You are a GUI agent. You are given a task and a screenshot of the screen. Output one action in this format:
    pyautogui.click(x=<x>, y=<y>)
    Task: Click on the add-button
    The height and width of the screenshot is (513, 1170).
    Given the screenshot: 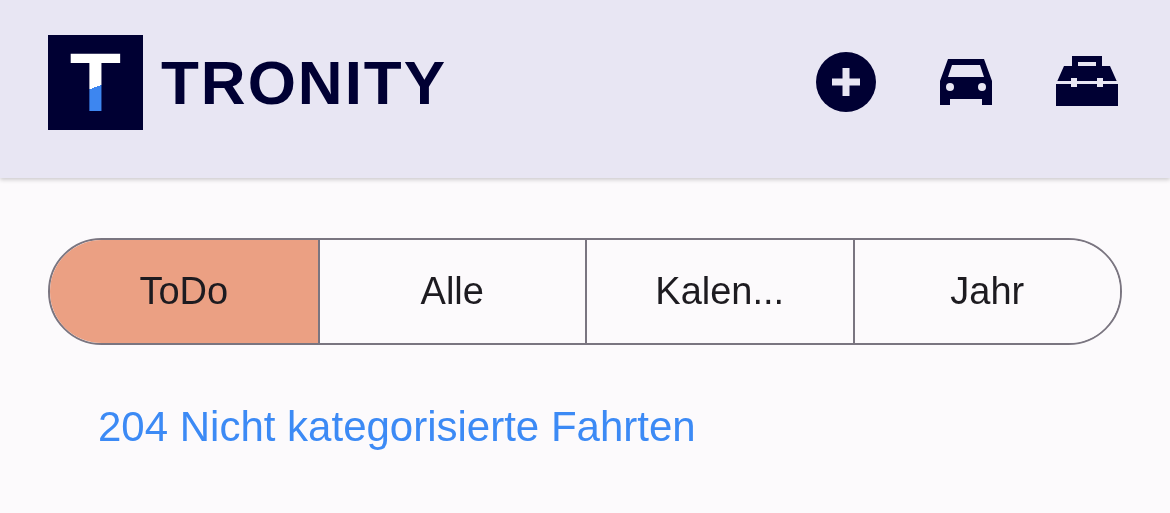 What is the action you would take?
    pyautogui.click(x=846, y=82)
    